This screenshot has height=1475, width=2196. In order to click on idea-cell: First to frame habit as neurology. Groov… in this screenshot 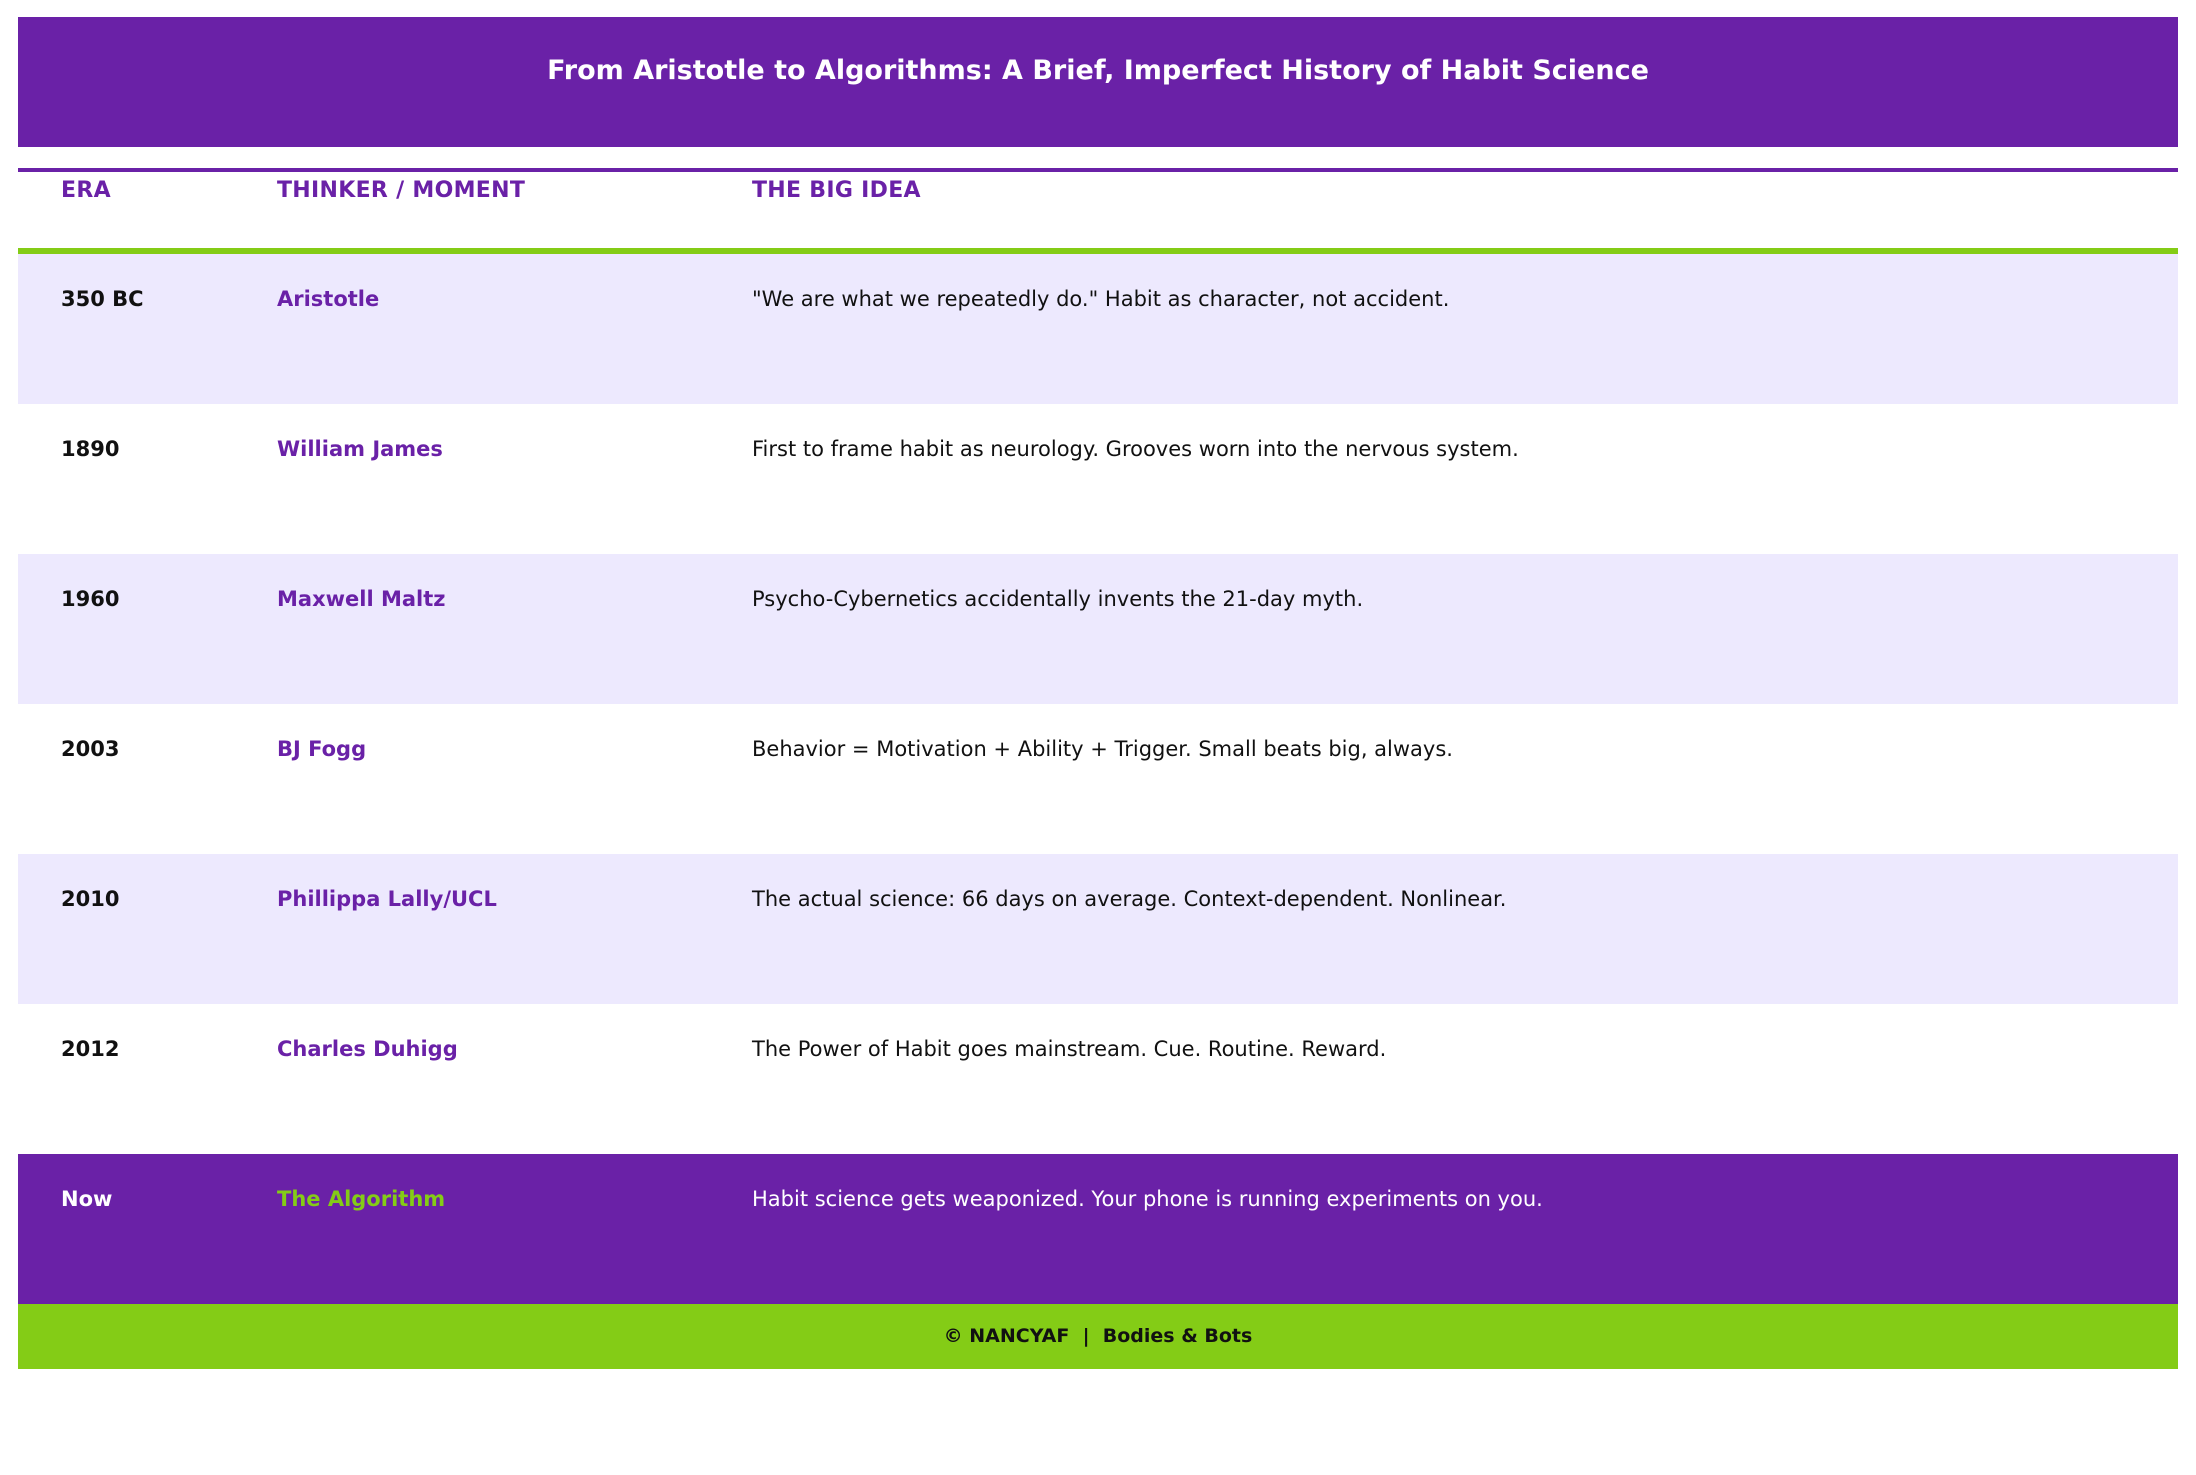, I will do `click(1135, 449)`.